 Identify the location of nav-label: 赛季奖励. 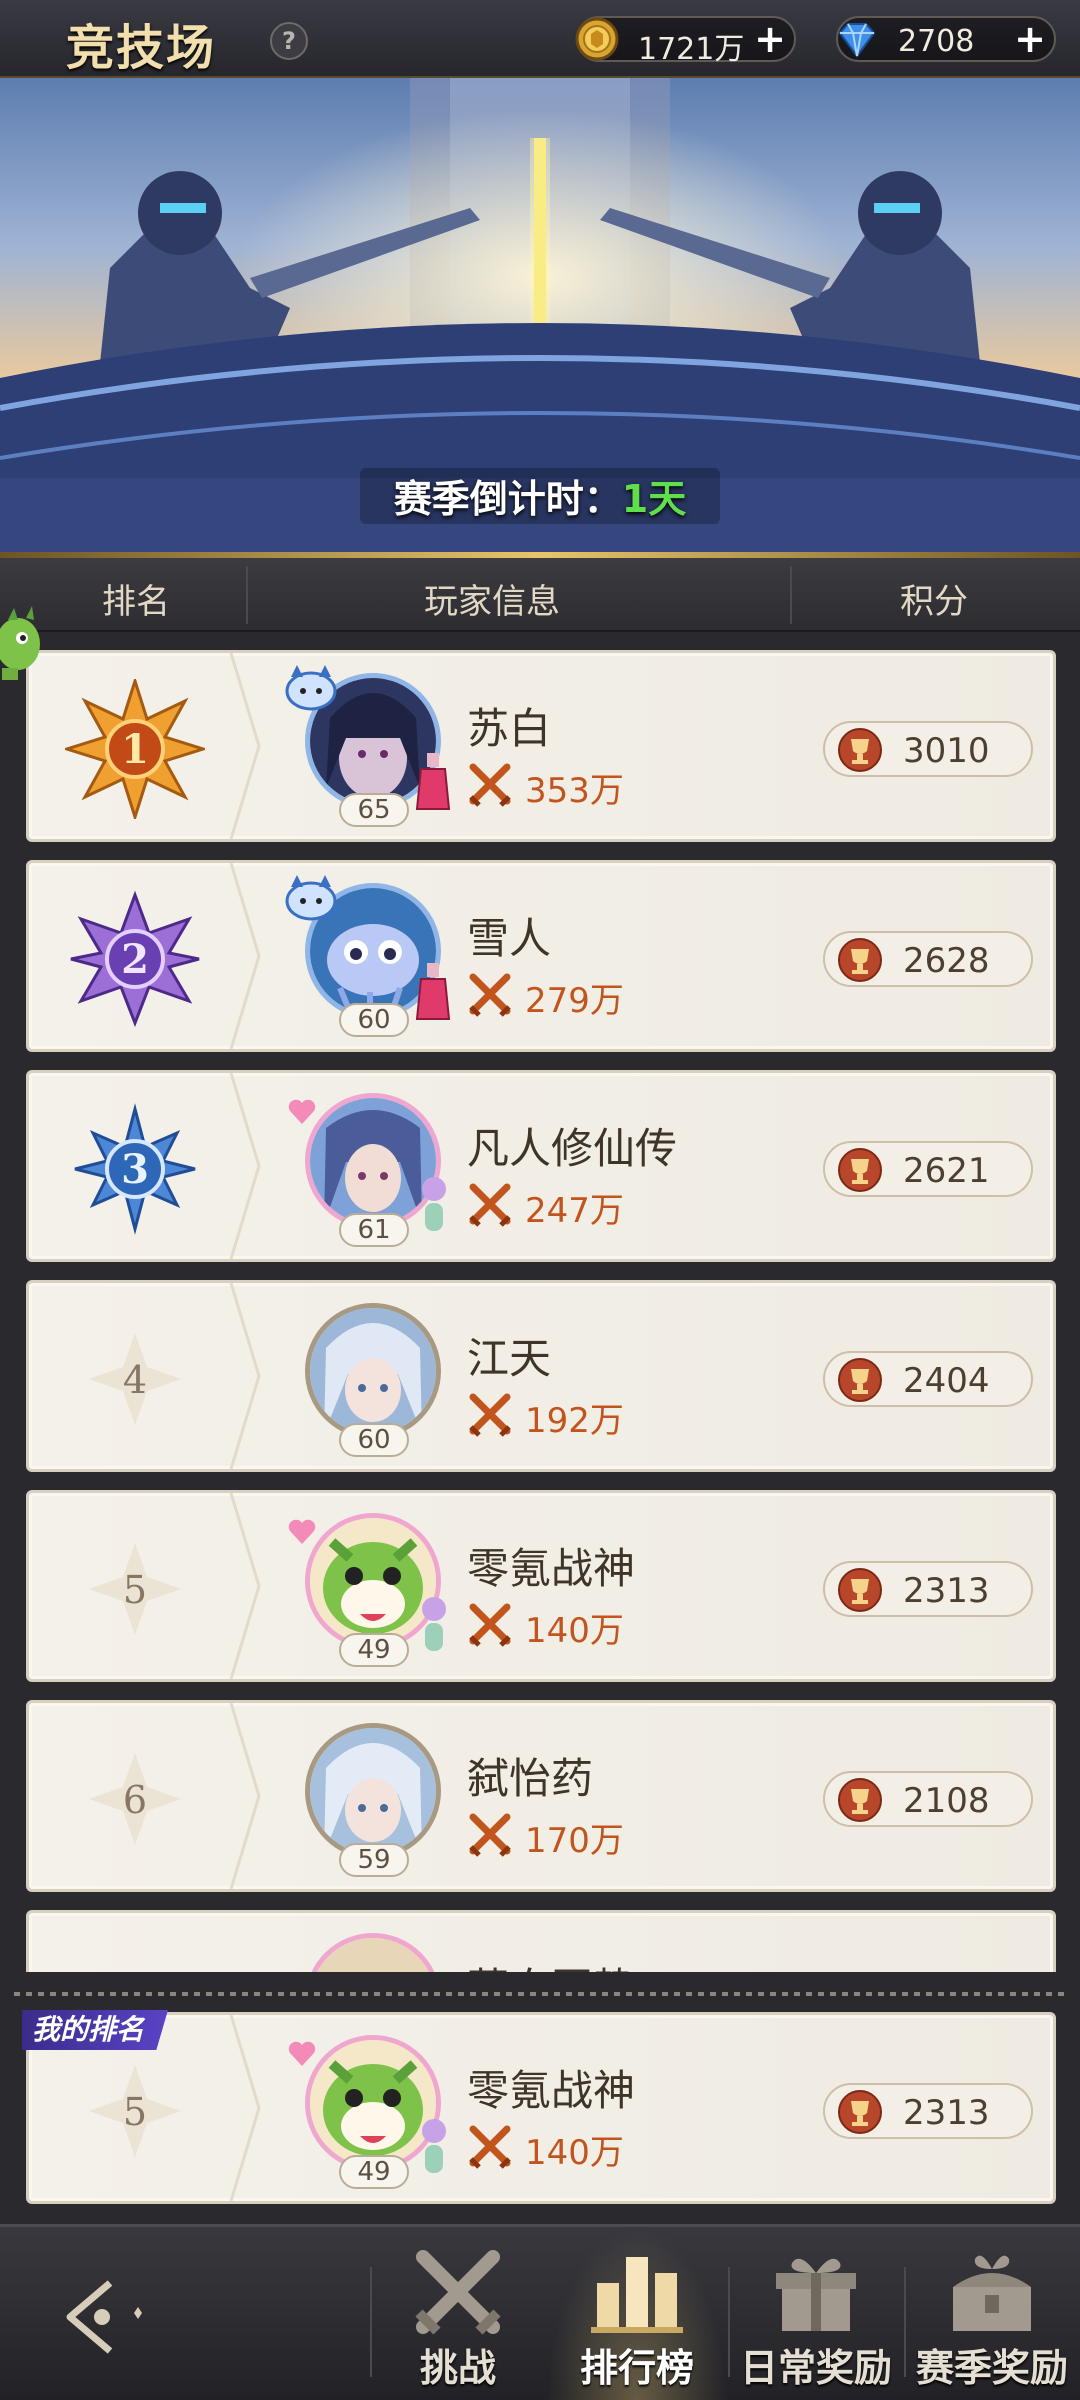
(991, 2368).